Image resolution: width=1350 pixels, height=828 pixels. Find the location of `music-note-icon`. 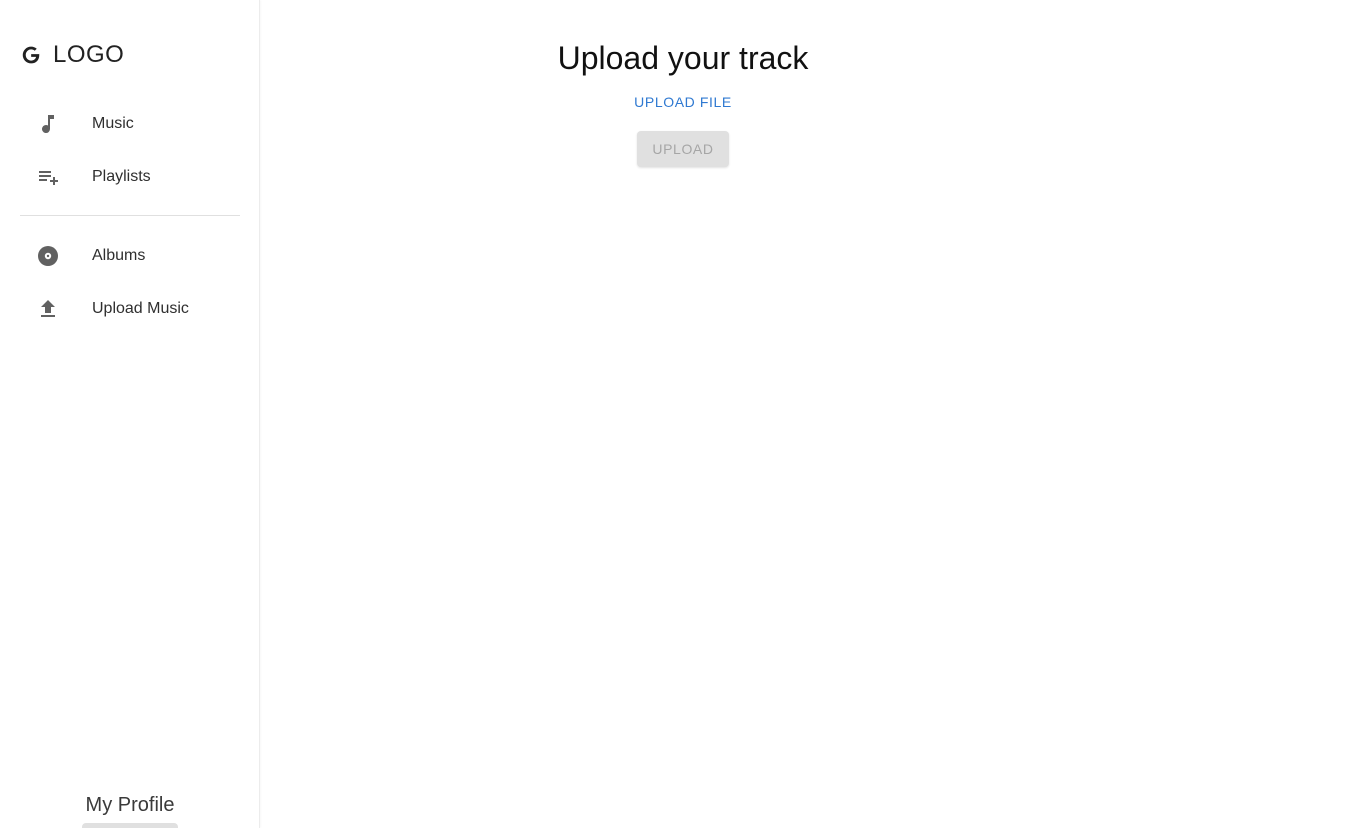

music-note-icon is located at coordinates (48, 124).